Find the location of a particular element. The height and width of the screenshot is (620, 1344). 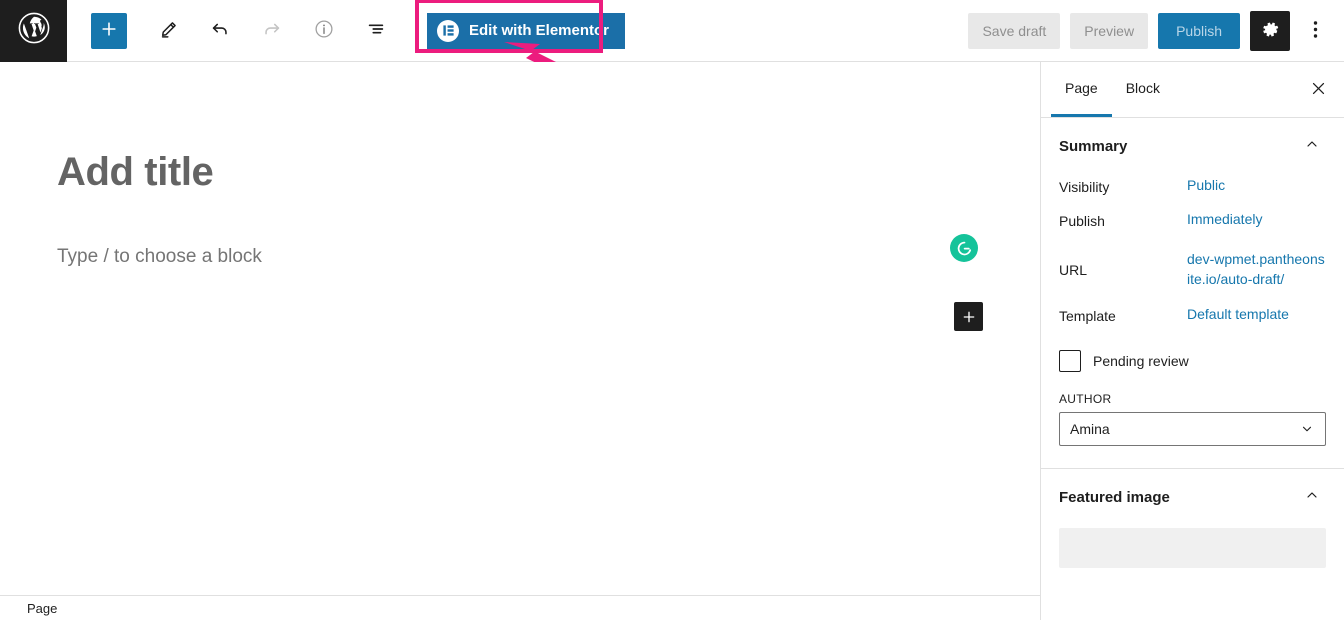

summary-row-publish: Publish Immediately is located at coordinates (1192, 222).